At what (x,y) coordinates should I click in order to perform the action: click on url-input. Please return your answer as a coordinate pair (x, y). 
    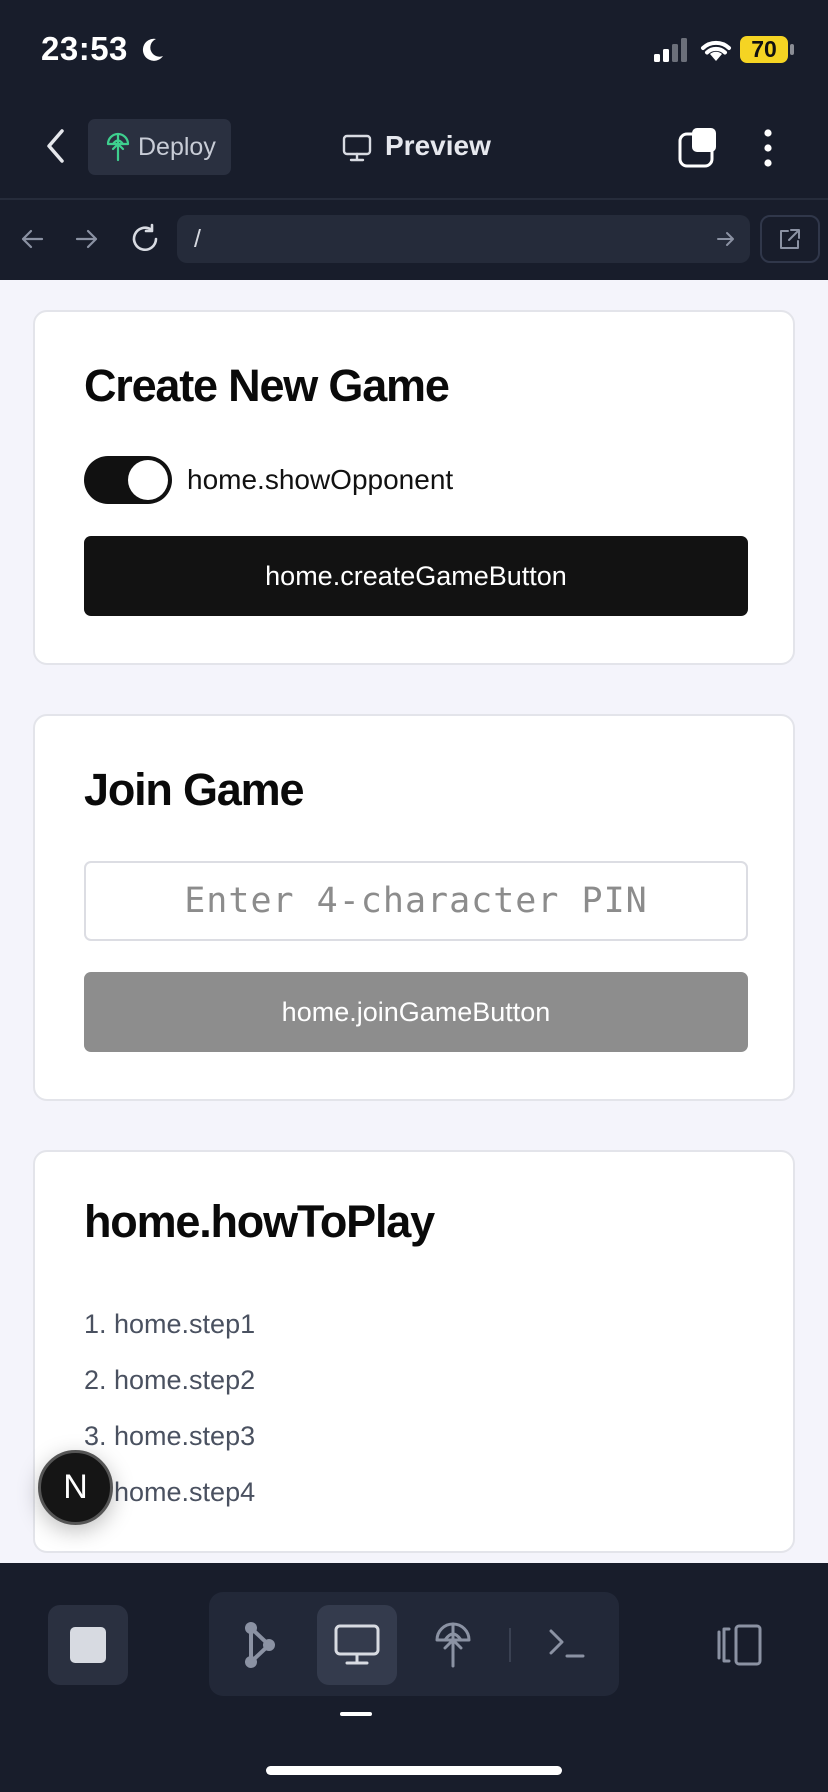
    Looking at the image, I should click on (463, 239).